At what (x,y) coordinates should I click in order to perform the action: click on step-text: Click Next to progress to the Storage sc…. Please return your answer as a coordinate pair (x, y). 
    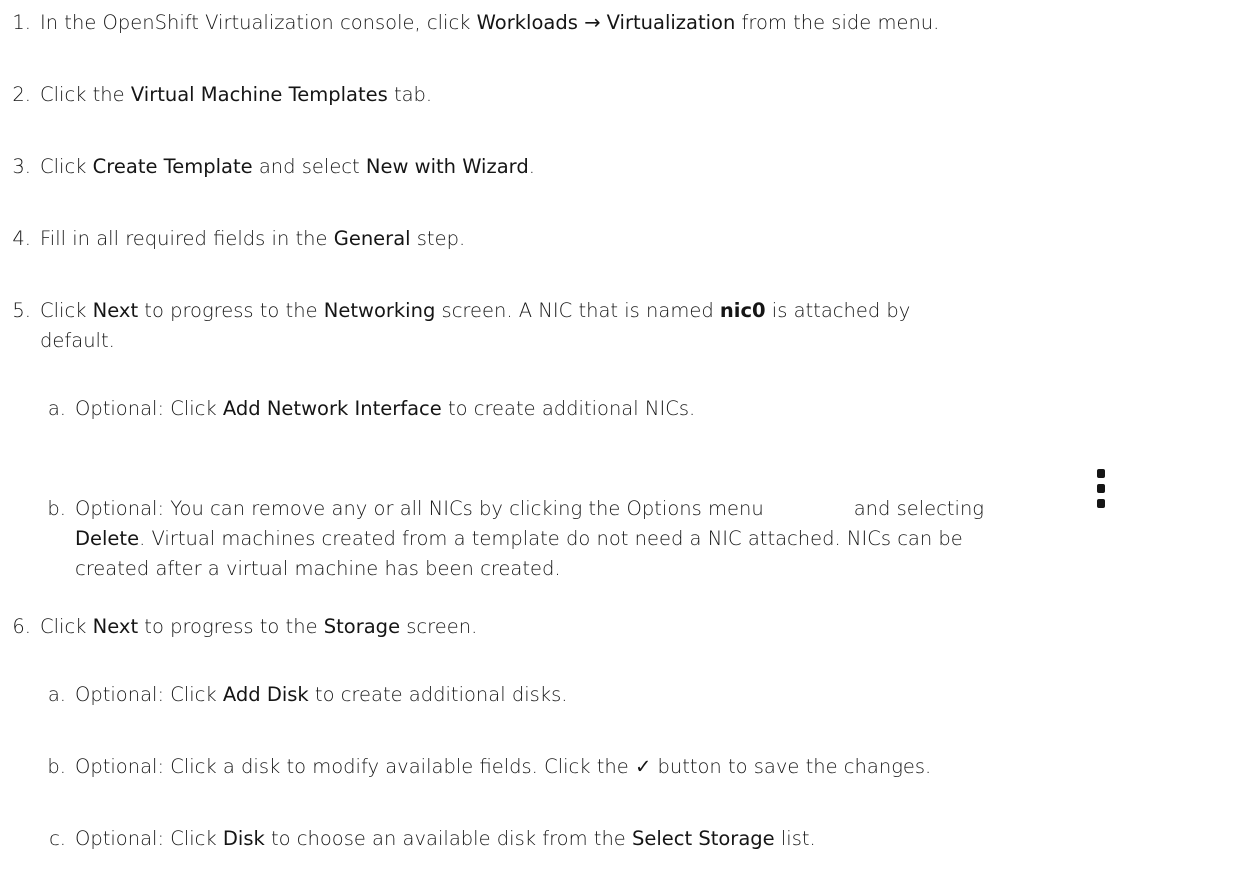
    Looking at the image, I should click on (259, 626).